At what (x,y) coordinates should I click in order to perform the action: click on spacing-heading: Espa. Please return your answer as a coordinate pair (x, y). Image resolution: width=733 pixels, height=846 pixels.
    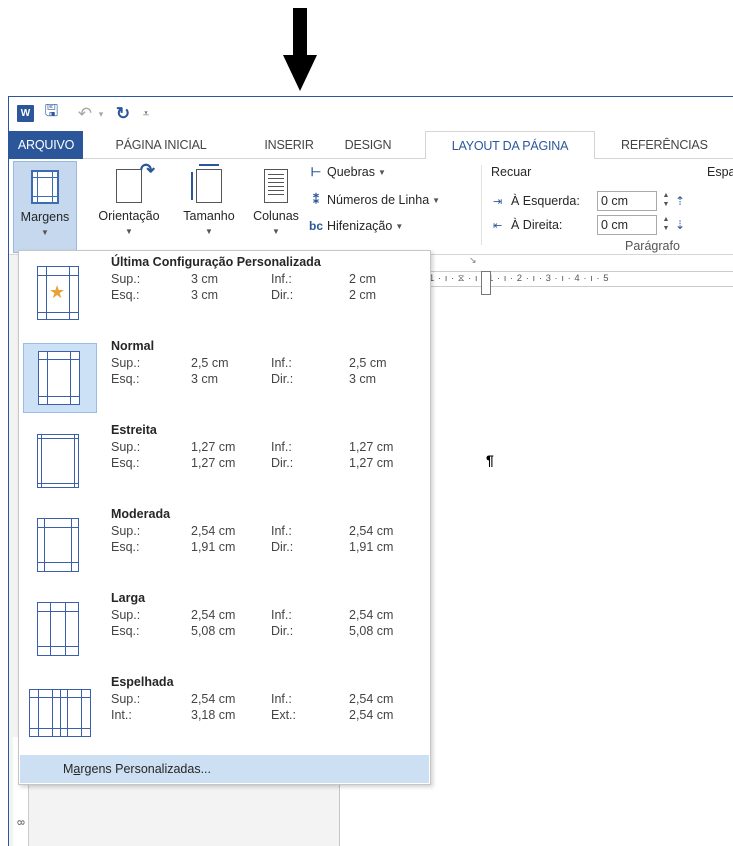
    Looking at the image, I should click on (720, 172).